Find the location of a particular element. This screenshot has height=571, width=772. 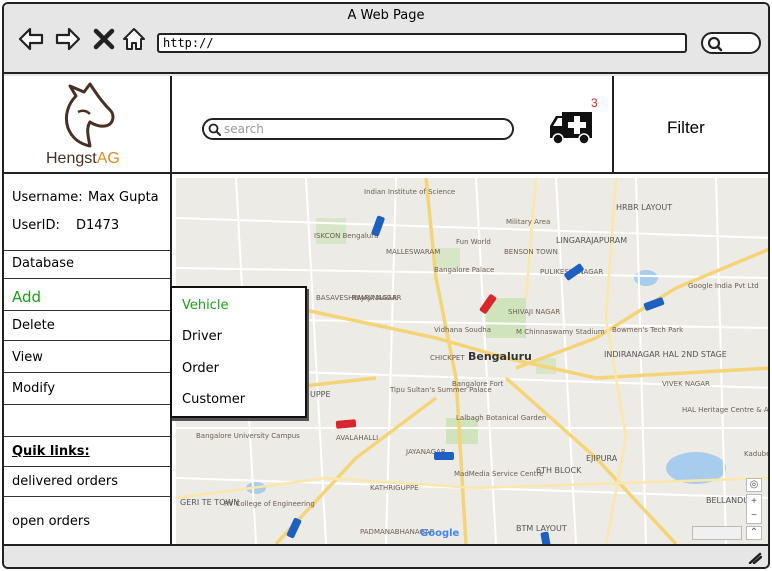

menu-modify: Modify is located at coordinates (33, 388).